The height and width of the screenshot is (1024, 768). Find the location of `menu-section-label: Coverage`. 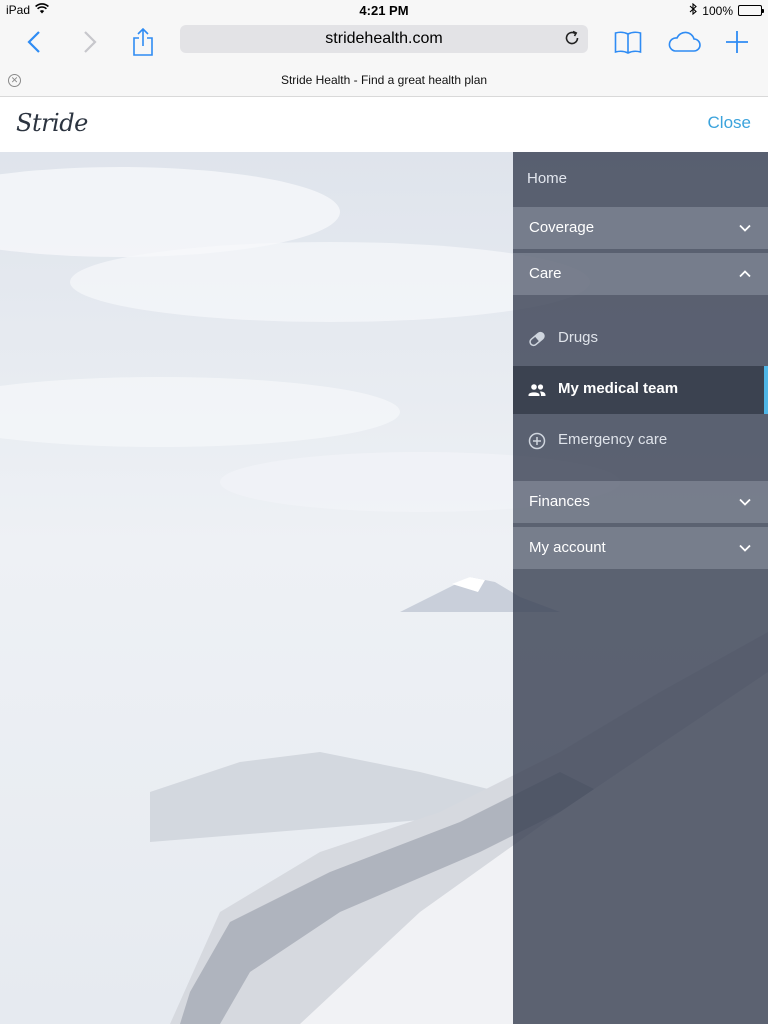

menu-section-label: Coverage is located at coordinates (562, 227).